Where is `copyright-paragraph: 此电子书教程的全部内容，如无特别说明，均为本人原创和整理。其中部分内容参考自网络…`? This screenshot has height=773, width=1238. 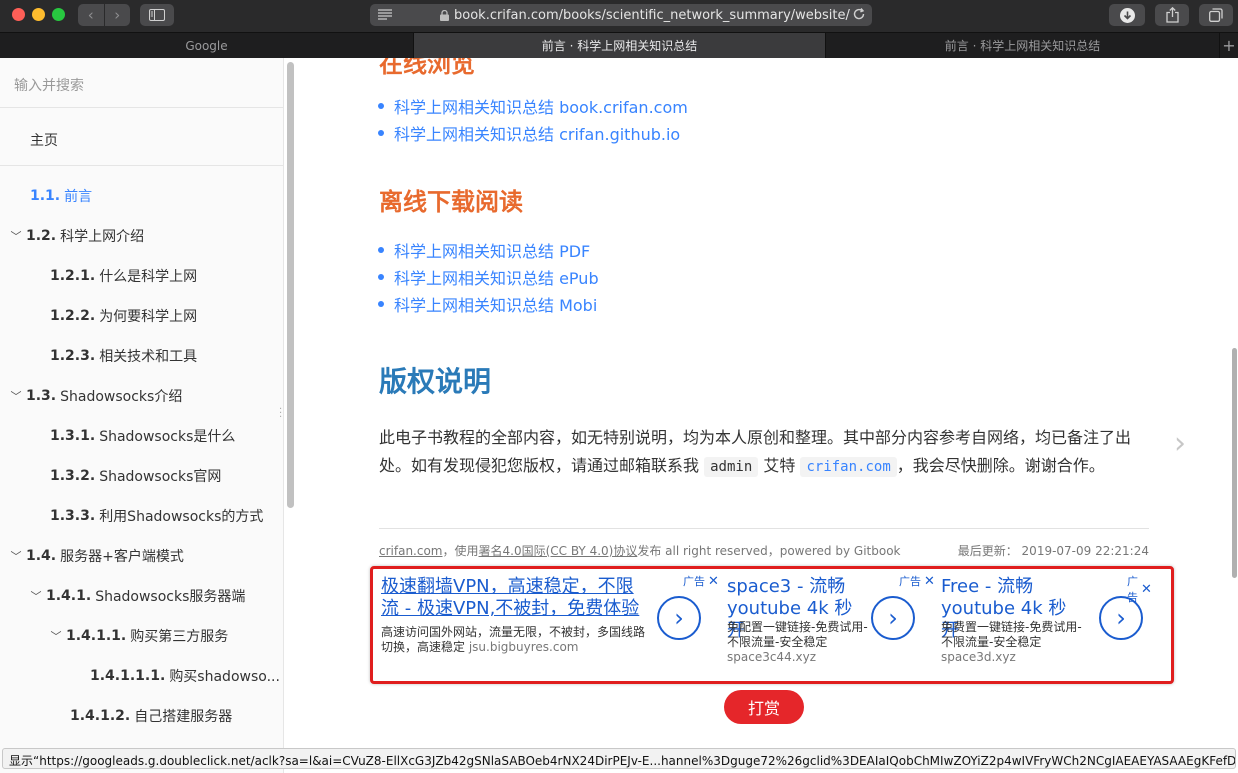
copyright-paragraph: 此电子书教程的全部内容，如无特别说明，均为本人原创和整理。其中部分内容参考自网络… is located at coordinates (769, 452).